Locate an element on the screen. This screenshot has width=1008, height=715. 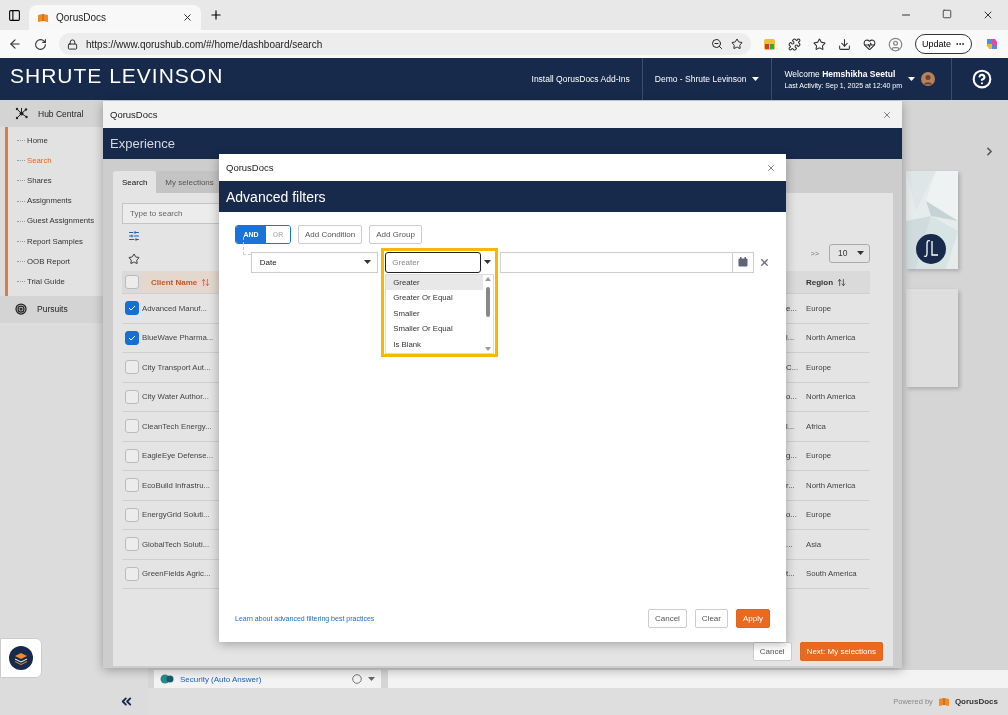
dialog-heading: Experience is located at coordinates (143, 143).